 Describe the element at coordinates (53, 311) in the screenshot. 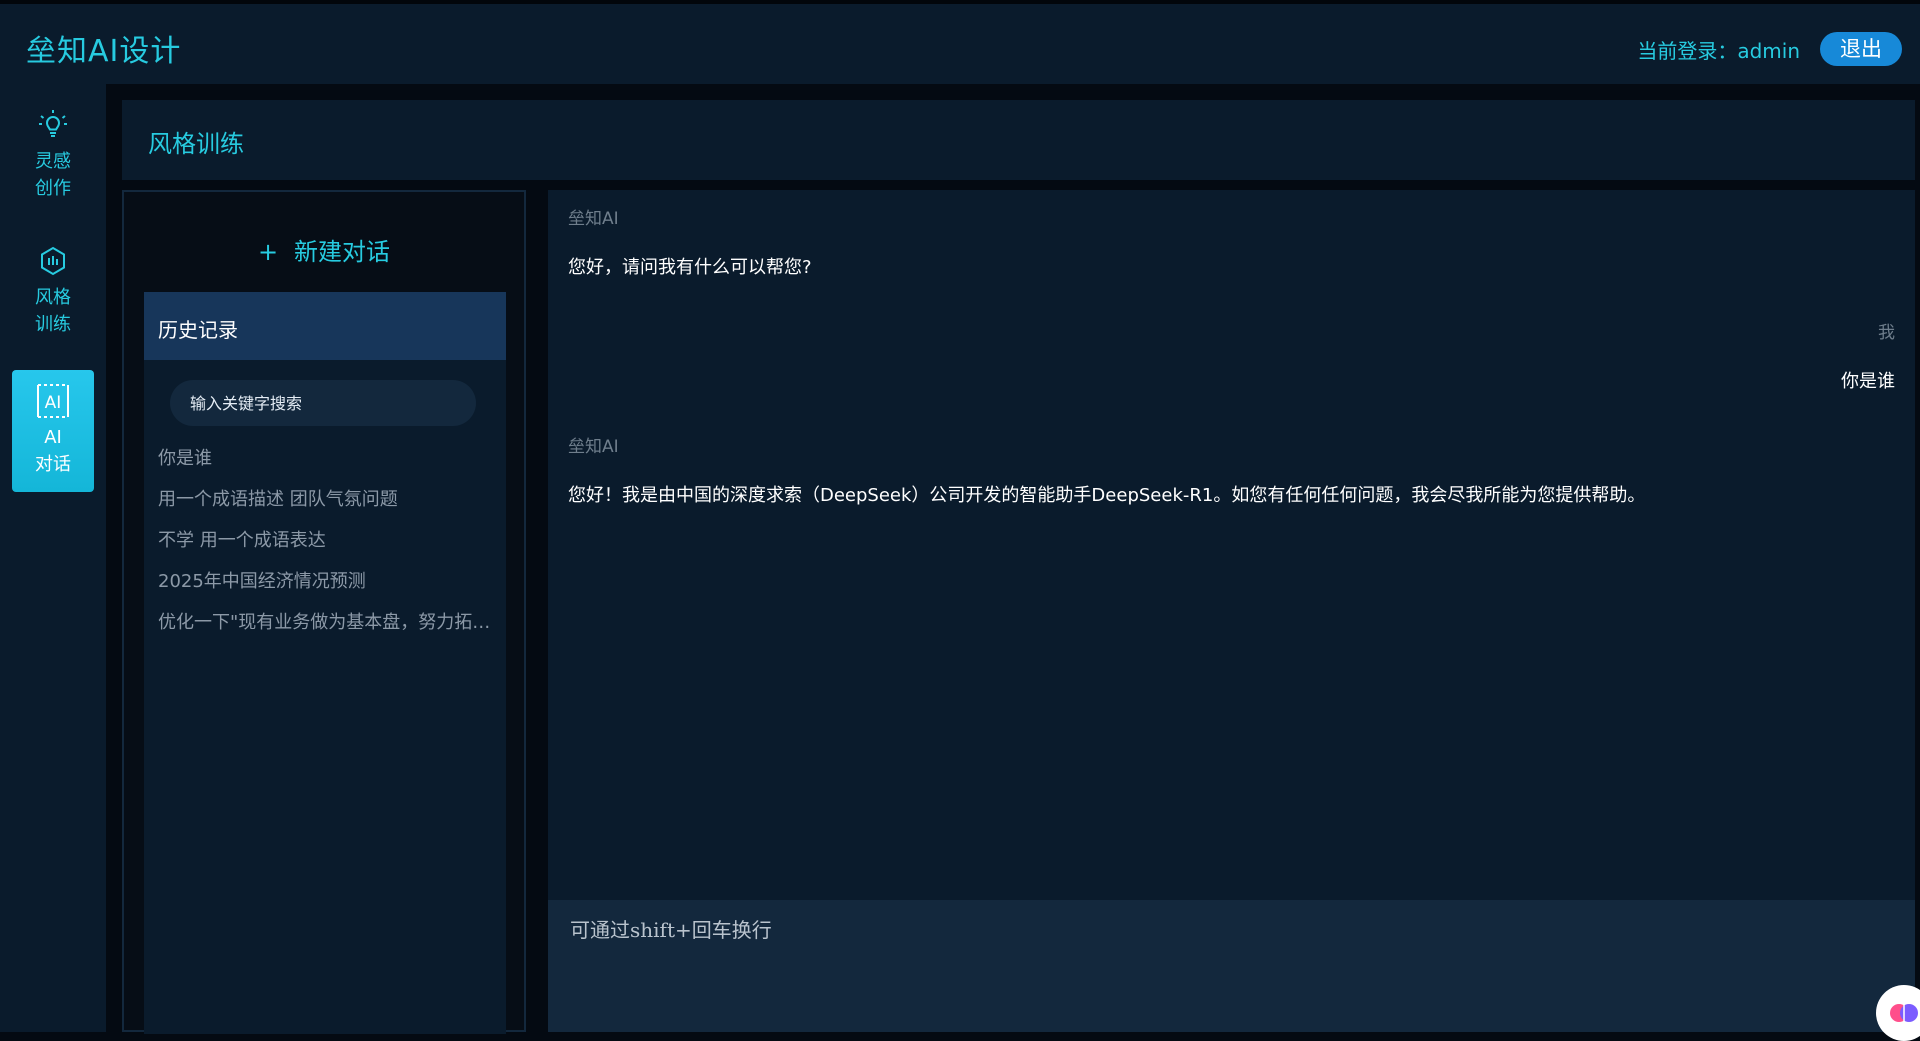

I see `nav-label-style-training: 风格 训练` at that location.